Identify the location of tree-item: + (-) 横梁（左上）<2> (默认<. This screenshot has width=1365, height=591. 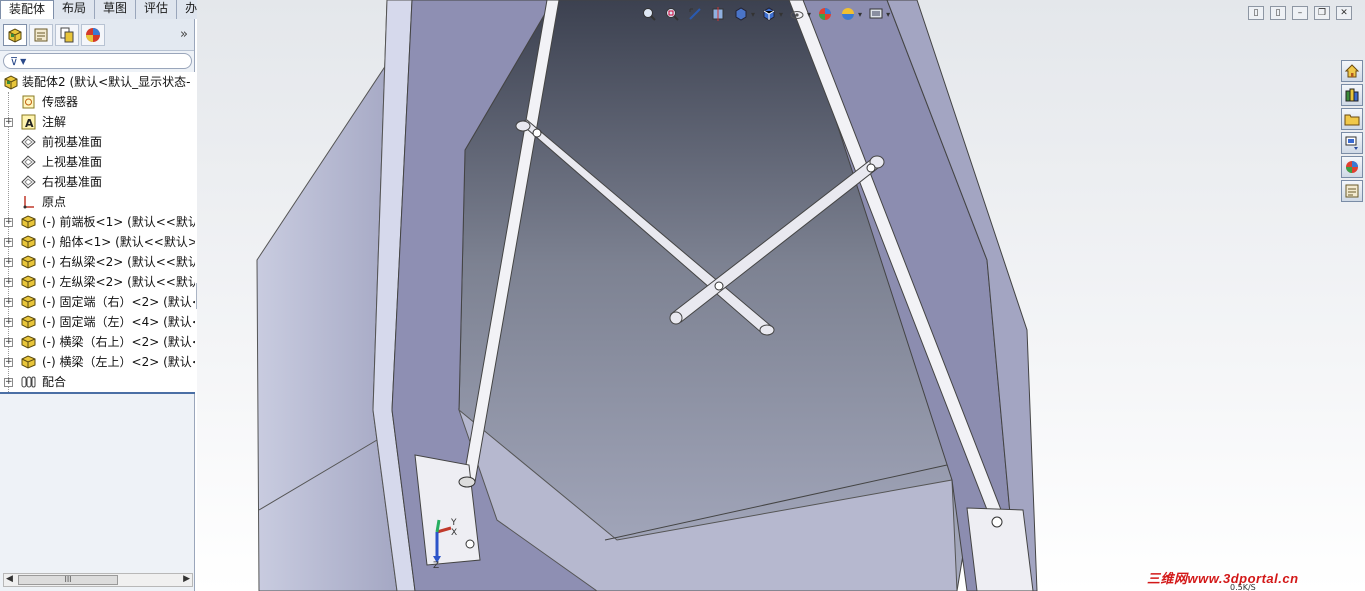
(97, 362).